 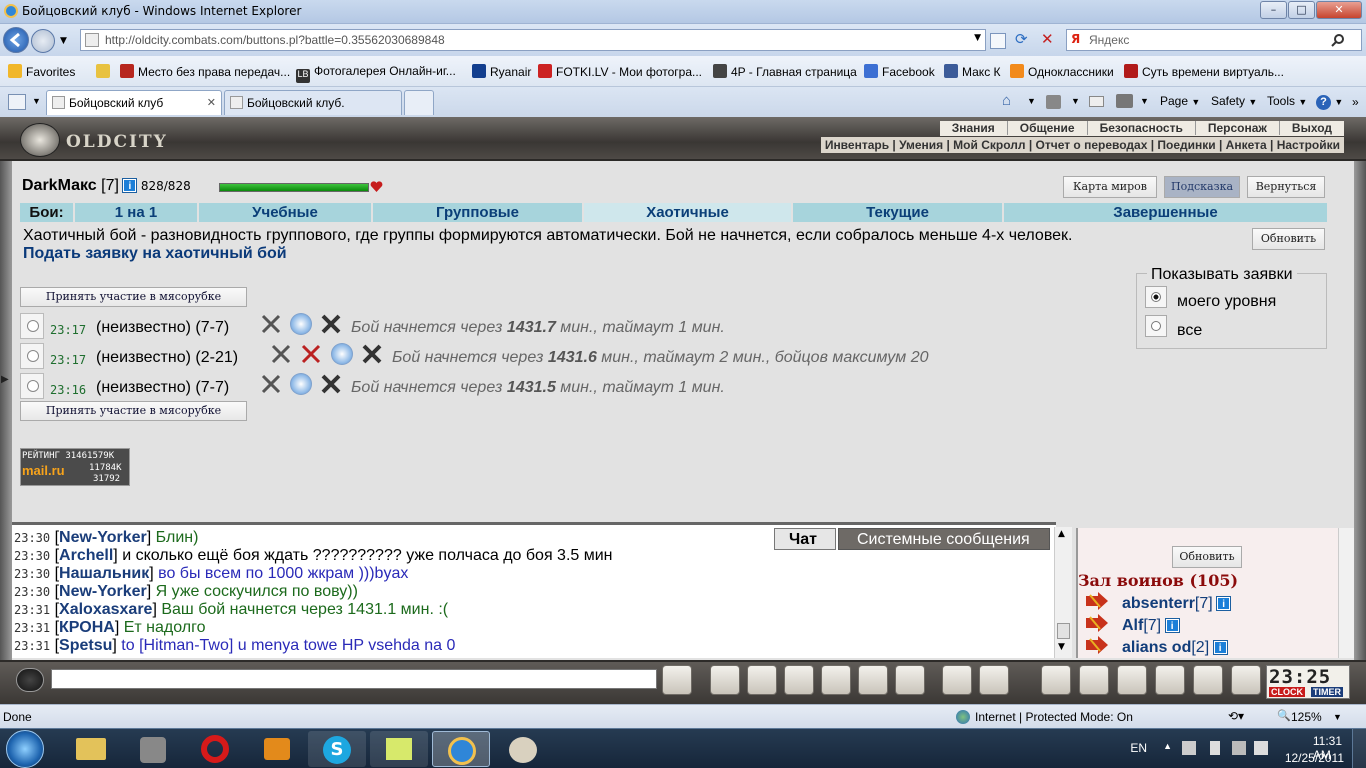 What do you see at coordinates (1096, 101) in the screenshot?
I see `mail-icon` at bounding box center [1096, 101].